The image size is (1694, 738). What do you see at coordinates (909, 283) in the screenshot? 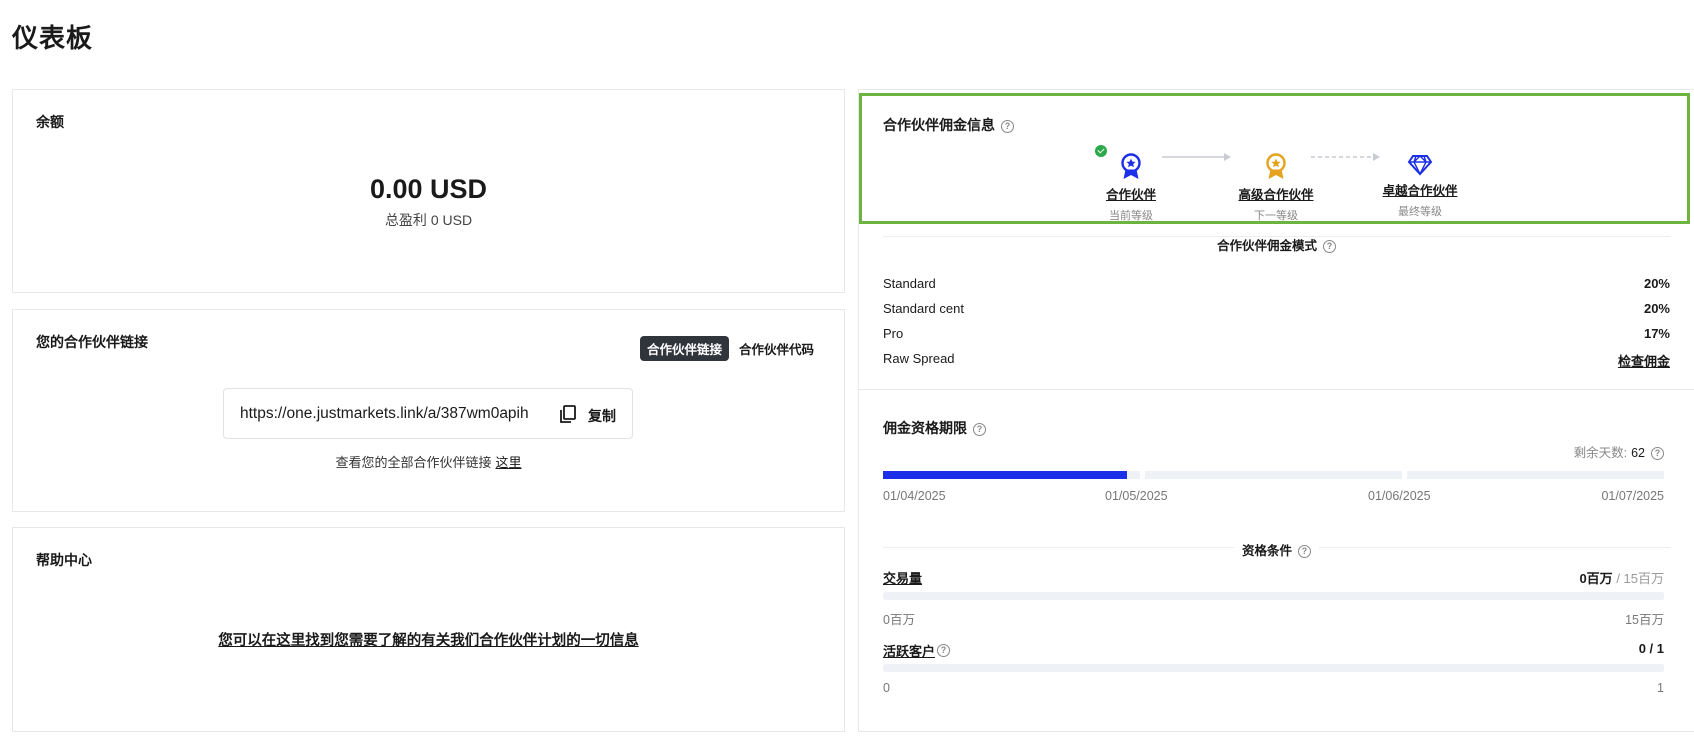
I see `plan-name: Standard` at bounding box center [909, 283].